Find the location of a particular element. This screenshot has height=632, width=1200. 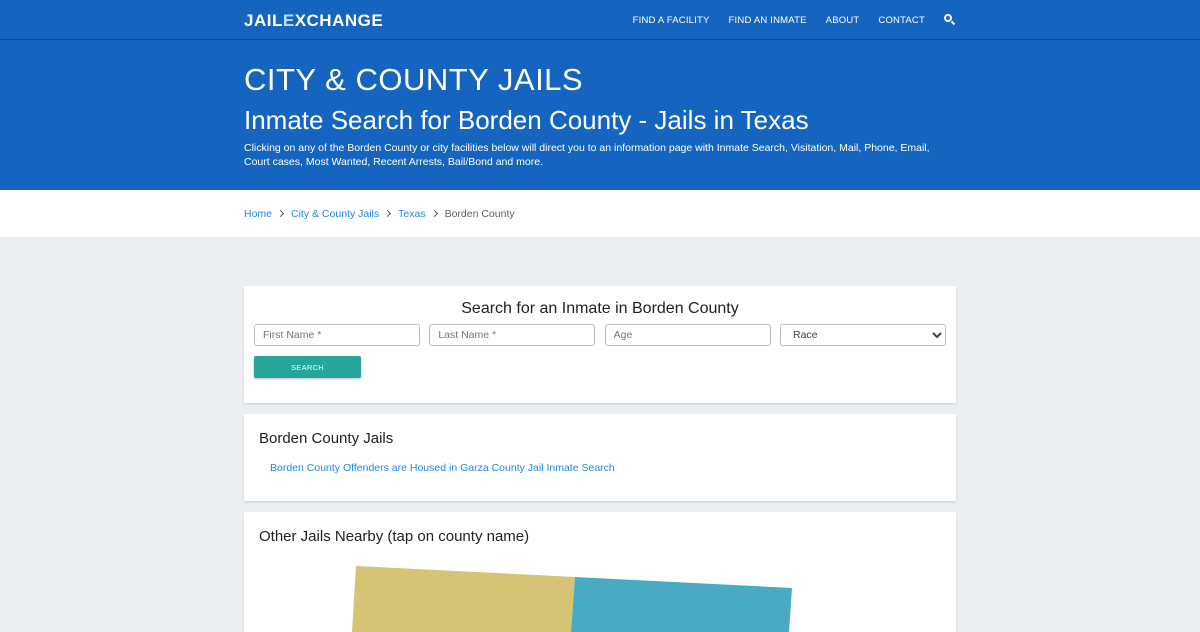

nearby-counties-map is located at coordinates (572, 599).